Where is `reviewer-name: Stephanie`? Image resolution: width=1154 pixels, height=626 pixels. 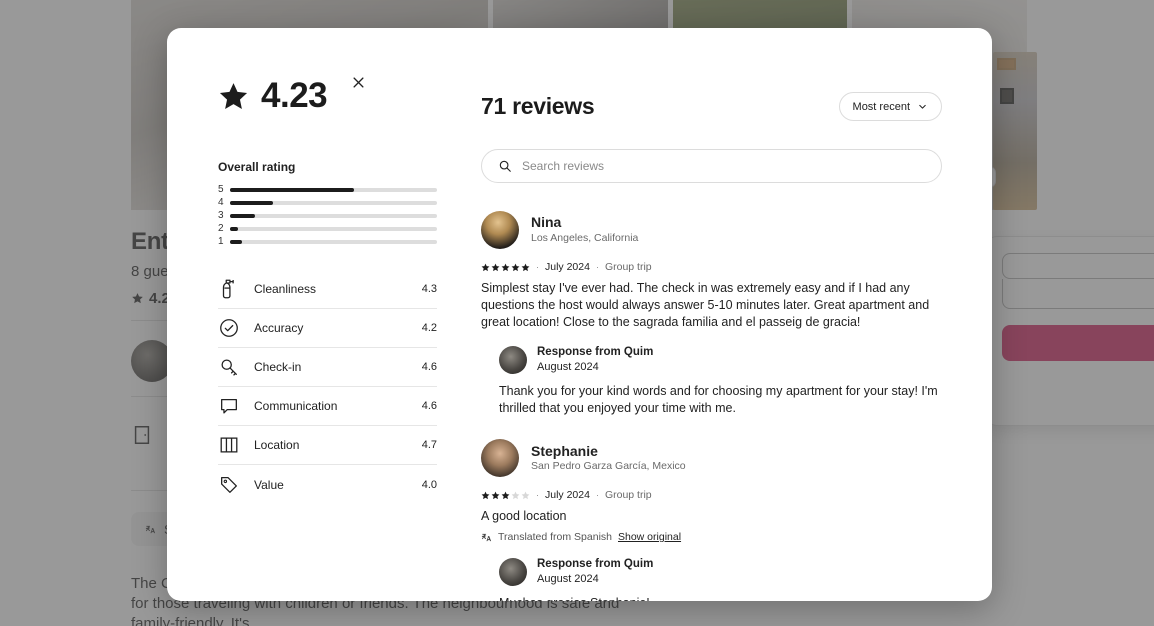 reviewer-name: Stephanie is located at coordinates (564, 450).